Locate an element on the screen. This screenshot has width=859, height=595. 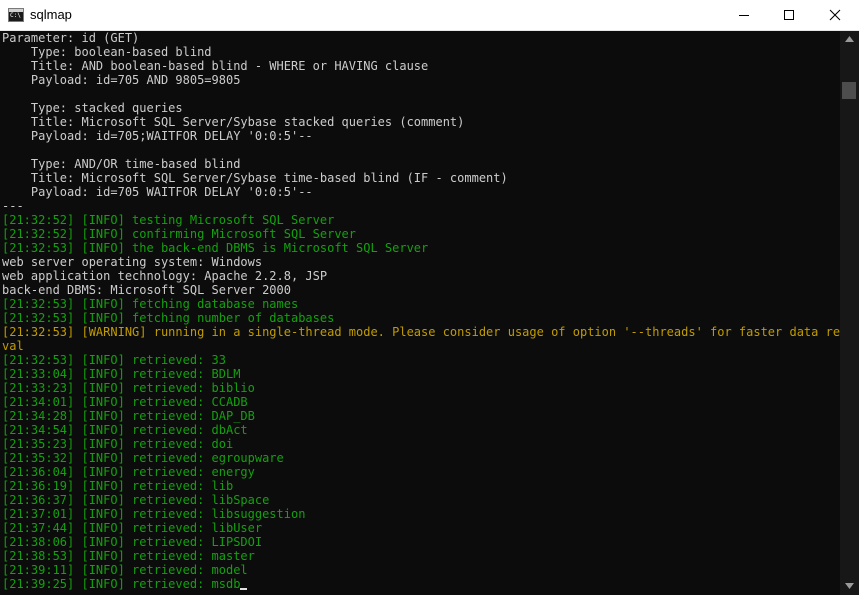
console-app-icon-text: C:\ is located at coordinates (15, 15).